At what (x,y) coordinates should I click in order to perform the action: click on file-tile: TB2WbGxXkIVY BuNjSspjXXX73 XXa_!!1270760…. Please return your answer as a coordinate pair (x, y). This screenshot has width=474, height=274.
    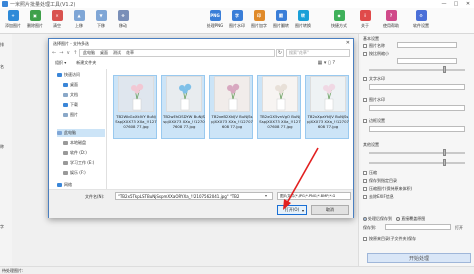
    Looking at the image, I should click on (135, 107).